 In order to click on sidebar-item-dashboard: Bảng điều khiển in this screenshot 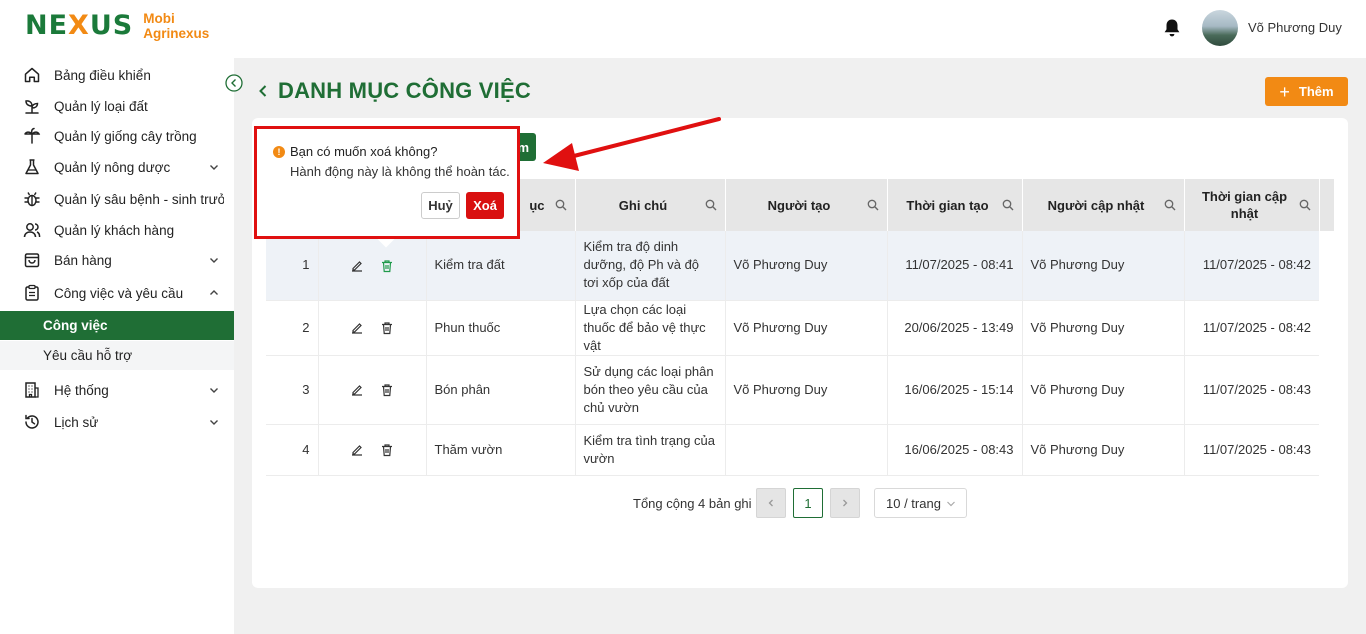, I will do `click(117, 75)`.